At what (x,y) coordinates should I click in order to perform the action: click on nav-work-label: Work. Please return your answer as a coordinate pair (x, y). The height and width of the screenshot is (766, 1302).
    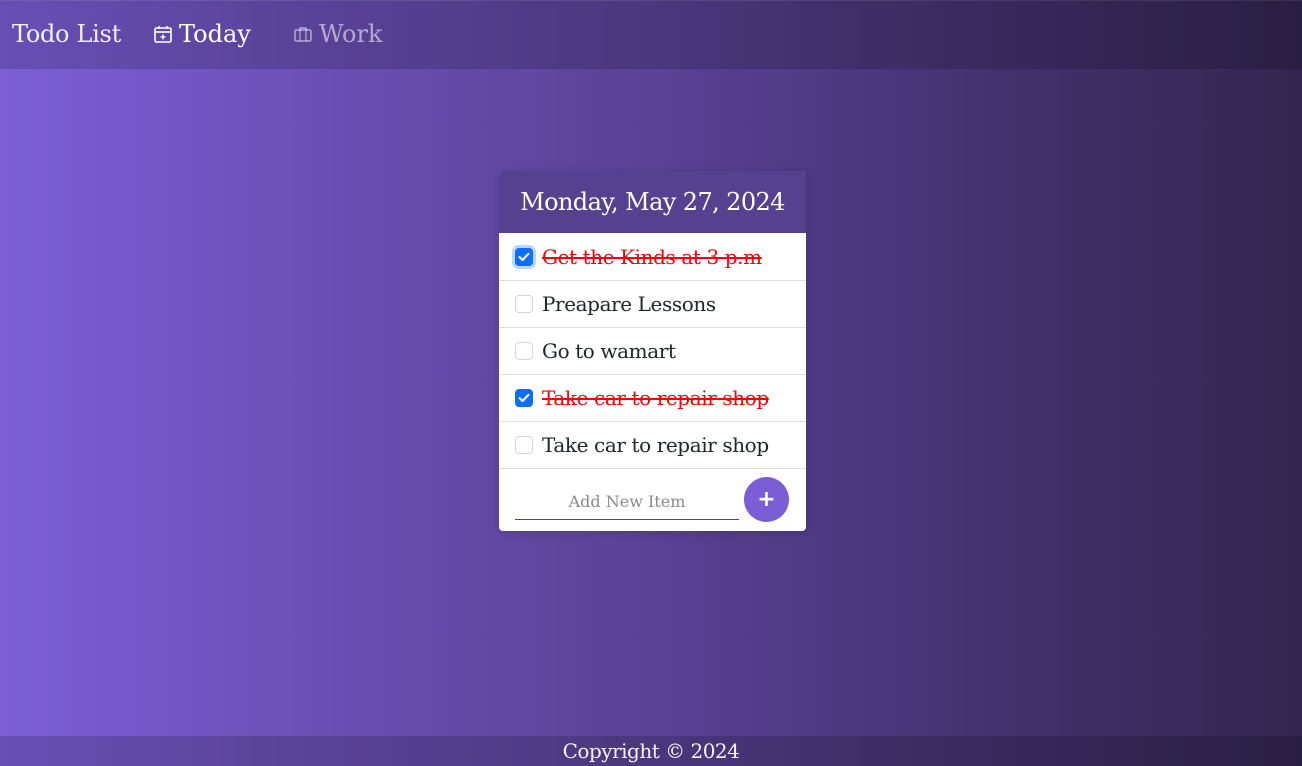
    Looking at the image, I should click on (351, 34).